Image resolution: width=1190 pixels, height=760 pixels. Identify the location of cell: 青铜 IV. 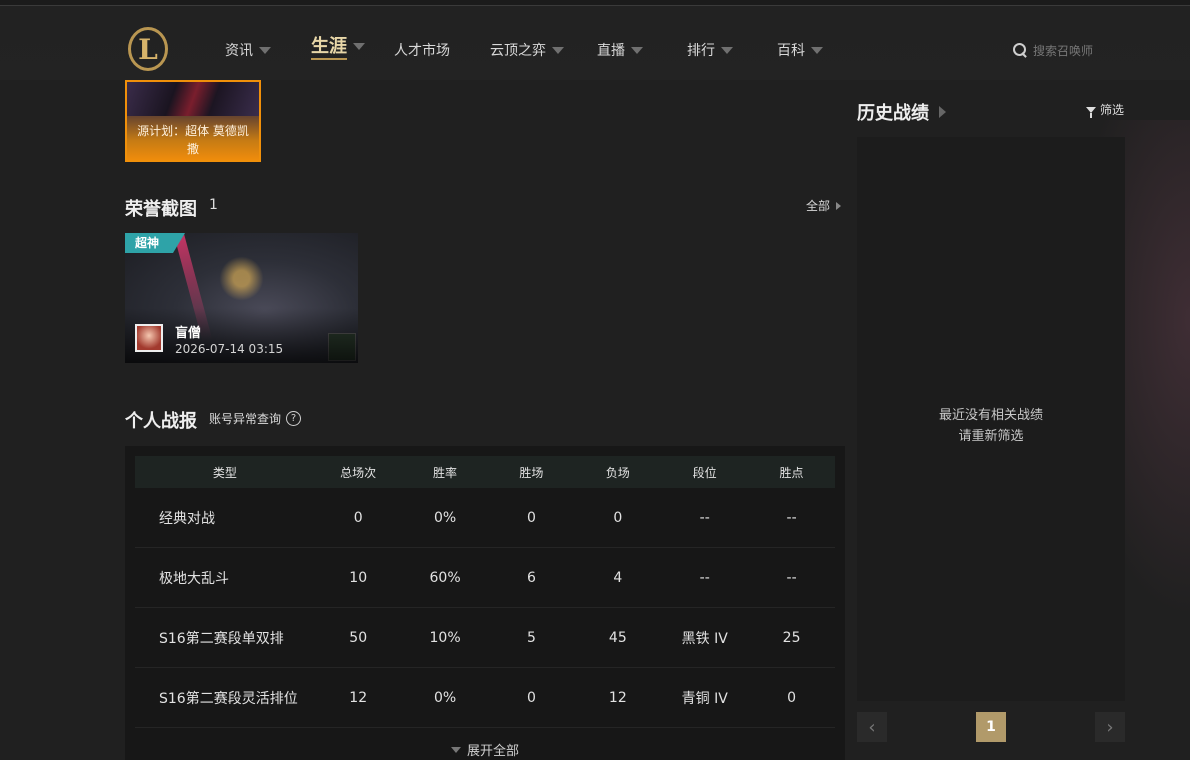
(704, 698).